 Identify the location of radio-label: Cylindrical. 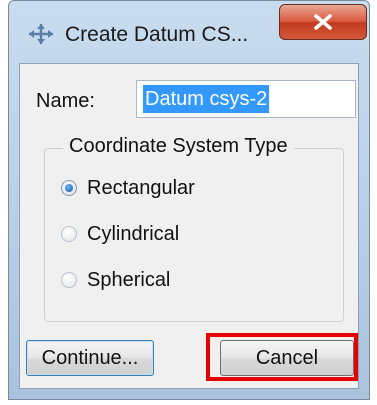
(133, 233).